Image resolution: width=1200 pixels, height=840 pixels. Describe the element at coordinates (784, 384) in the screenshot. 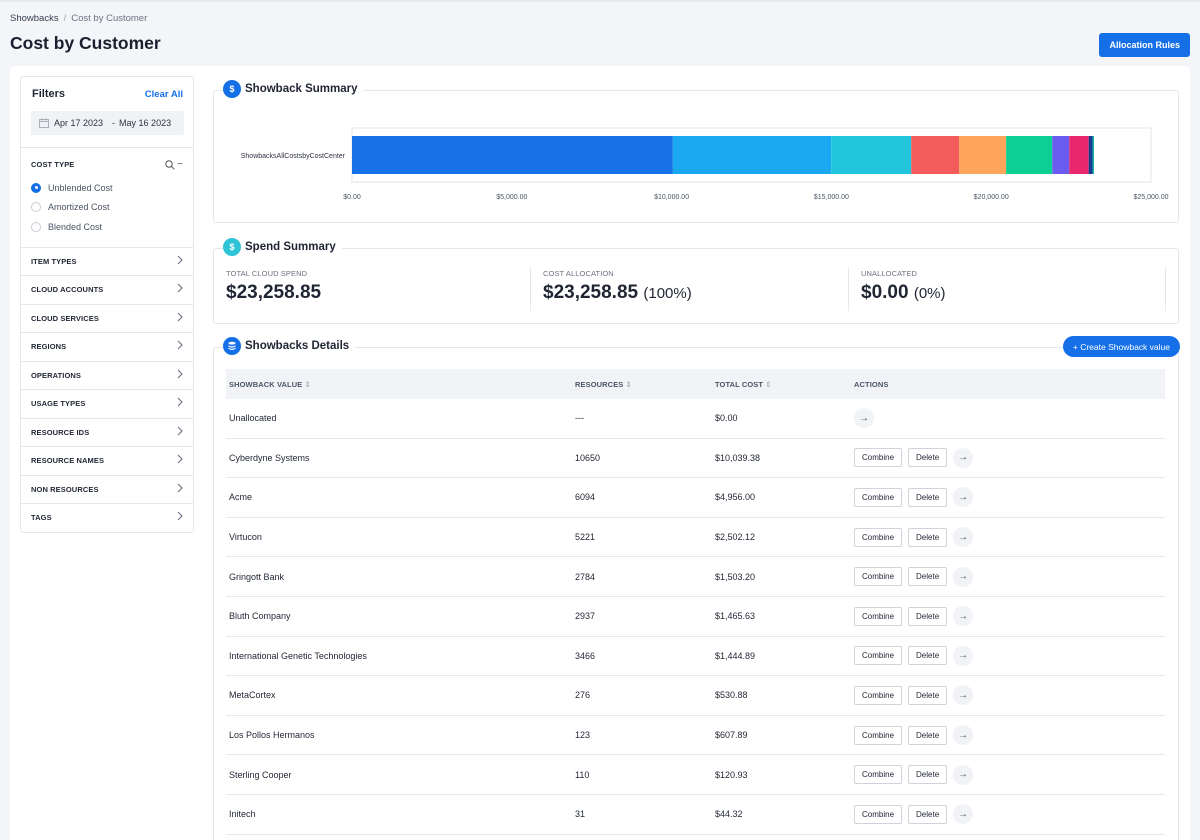

I see `col-total-cost: TOTAL COST ⇕` at that location.